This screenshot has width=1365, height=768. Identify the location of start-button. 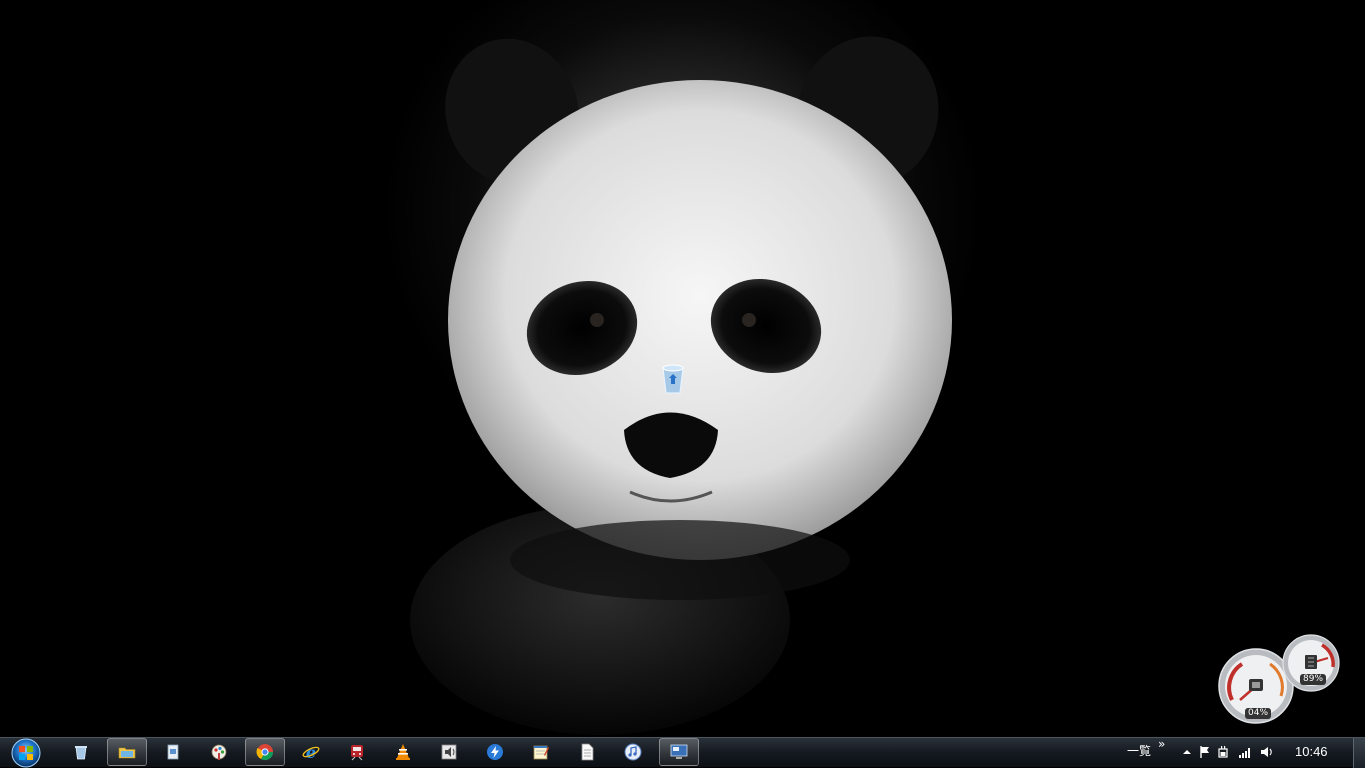
(26, 753).